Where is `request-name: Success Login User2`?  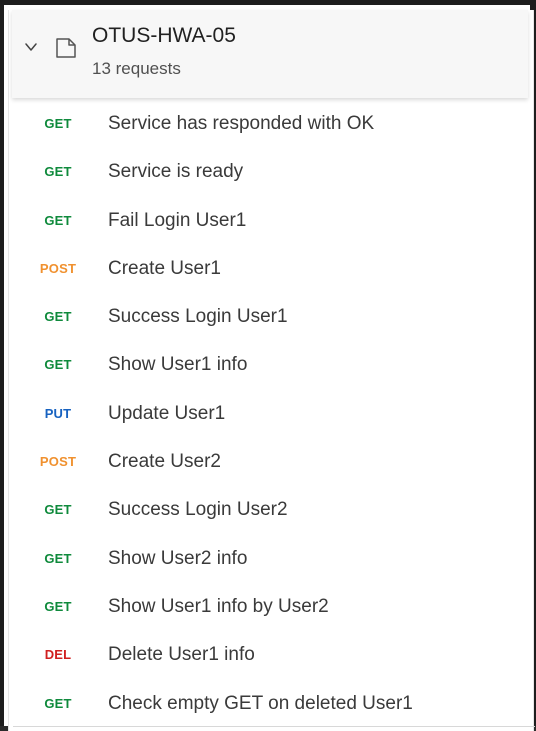
request-name: Success Login User2 is located at coordinates (198, 510).